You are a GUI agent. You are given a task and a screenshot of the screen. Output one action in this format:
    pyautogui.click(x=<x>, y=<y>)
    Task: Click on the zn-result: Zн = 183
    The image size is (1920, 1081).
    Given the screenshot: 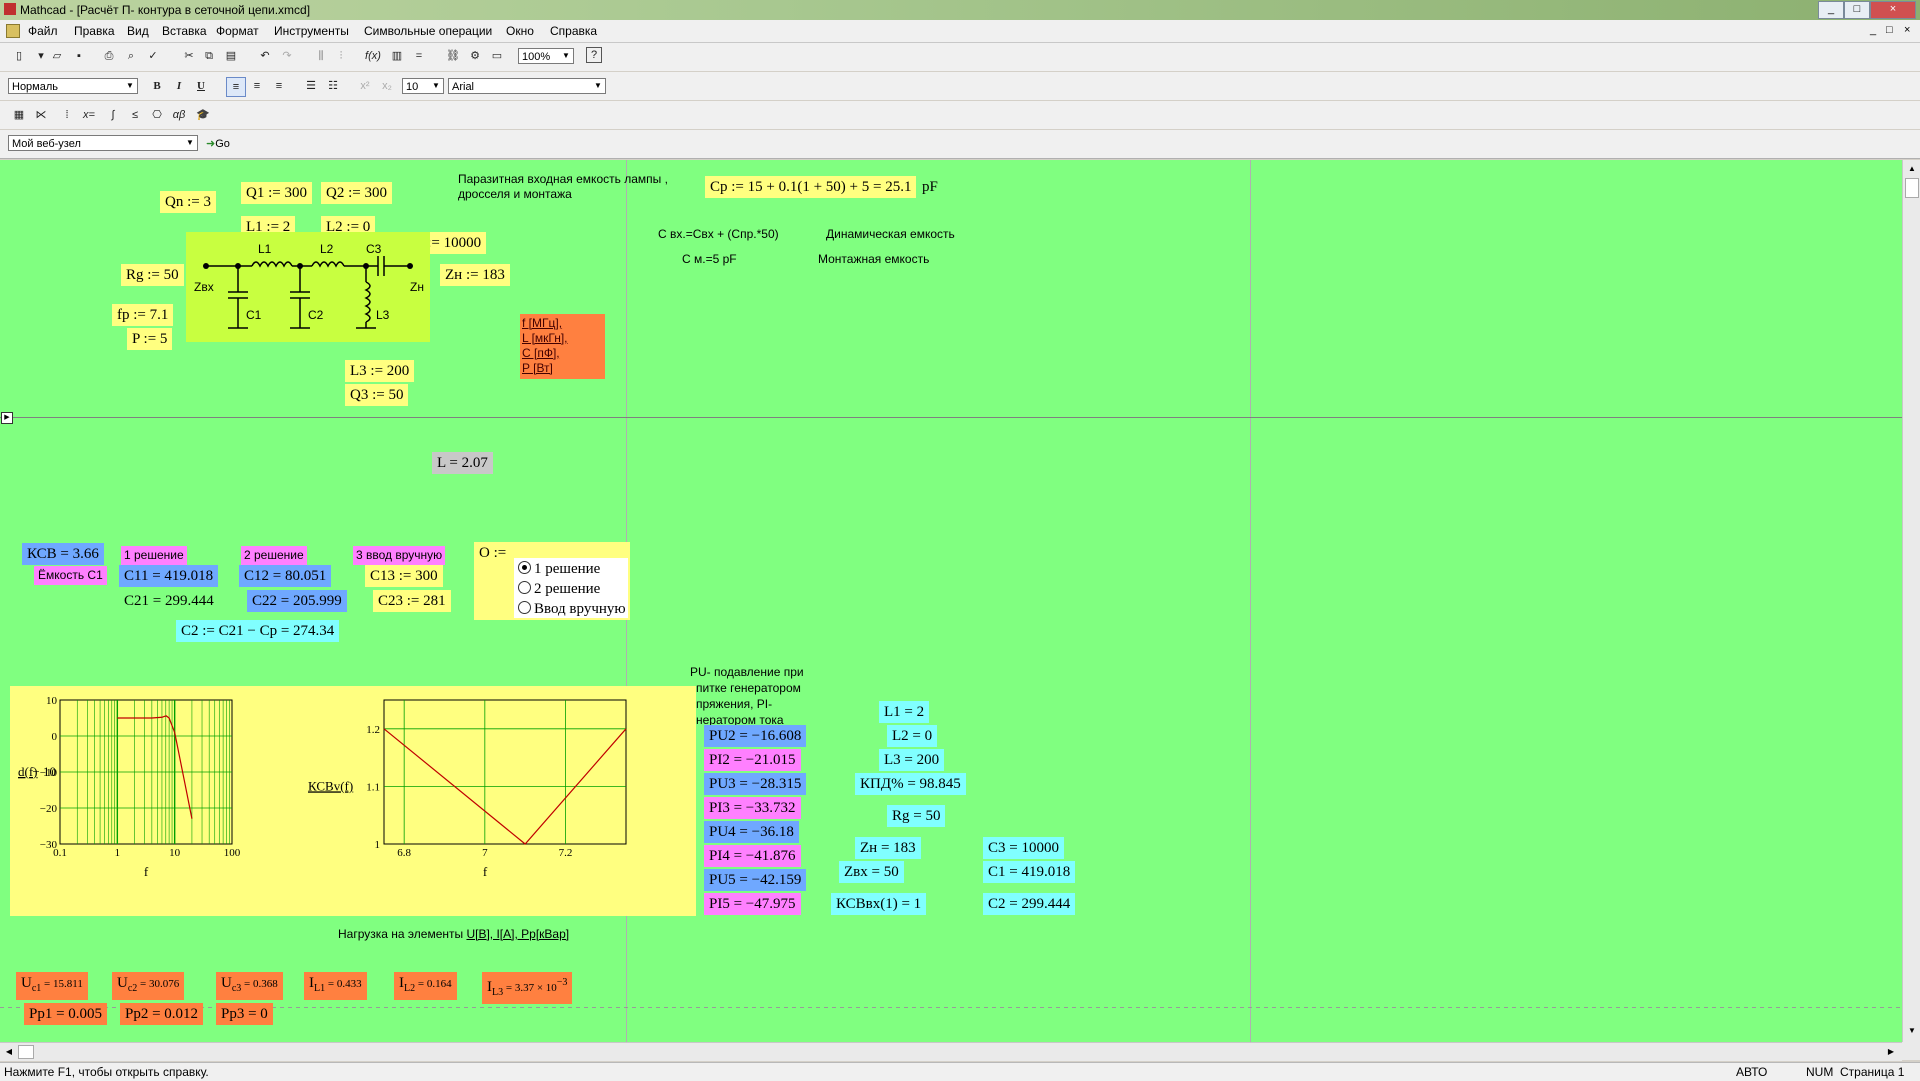 What is the action you would take?
    pyautogui.click(x=888, y=848)
    